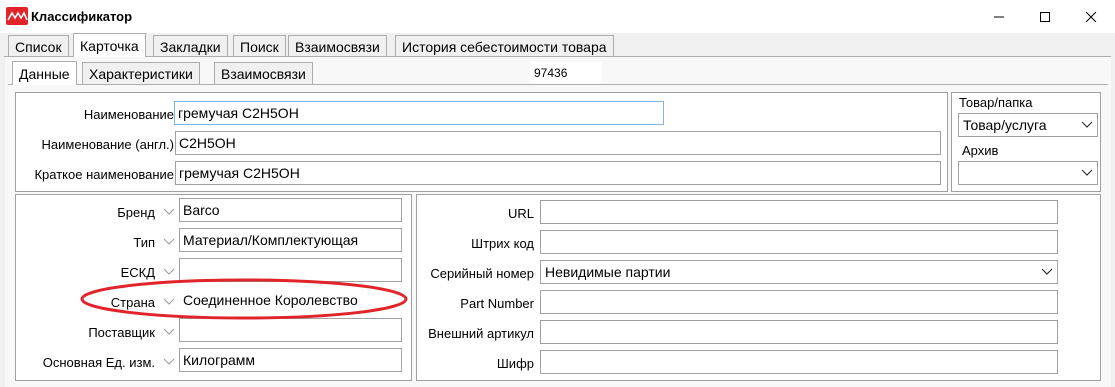 Image resolution: width=1115 pixels, height=387 pixels. I want to click on barcode-input, so click(799, 242).